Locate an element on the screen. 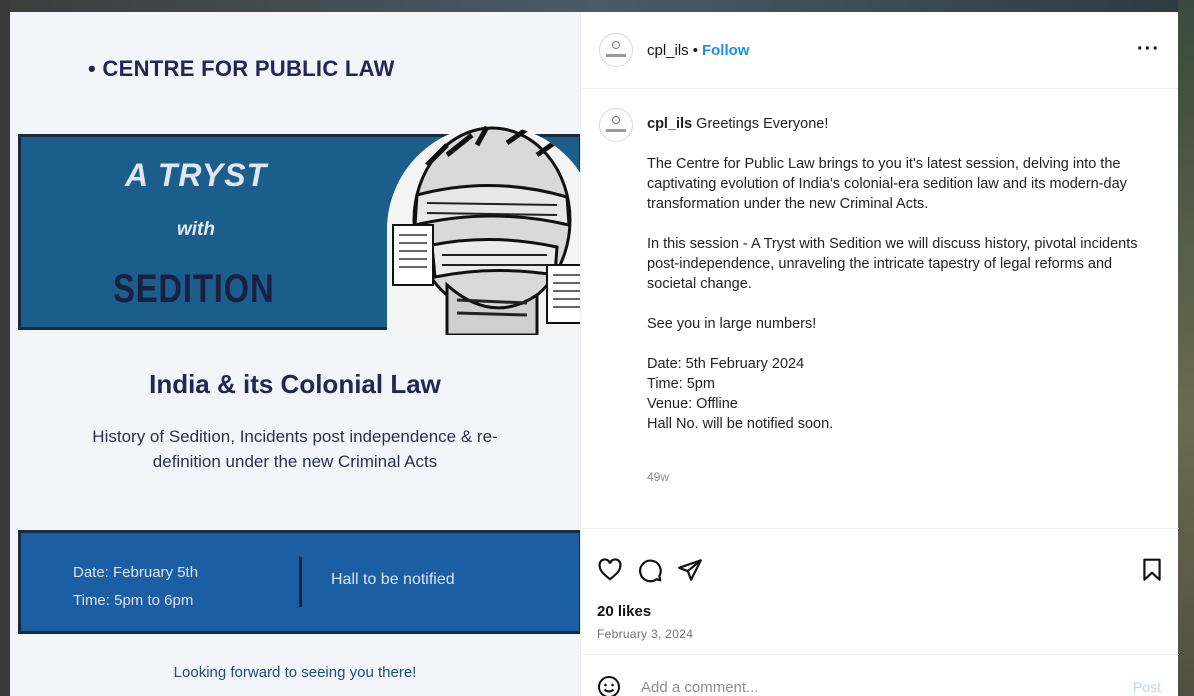 The image size is (1194, 696). caption-username: cpl_ils is located at coordinates (669, 124).